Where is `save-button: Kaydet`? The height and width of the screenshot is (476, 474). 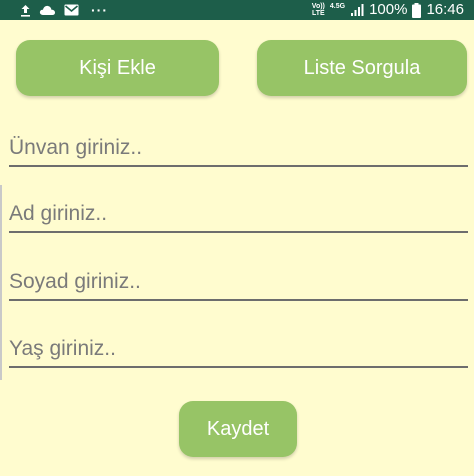 save-button: Kaydet is located at coordinates (238, 429).